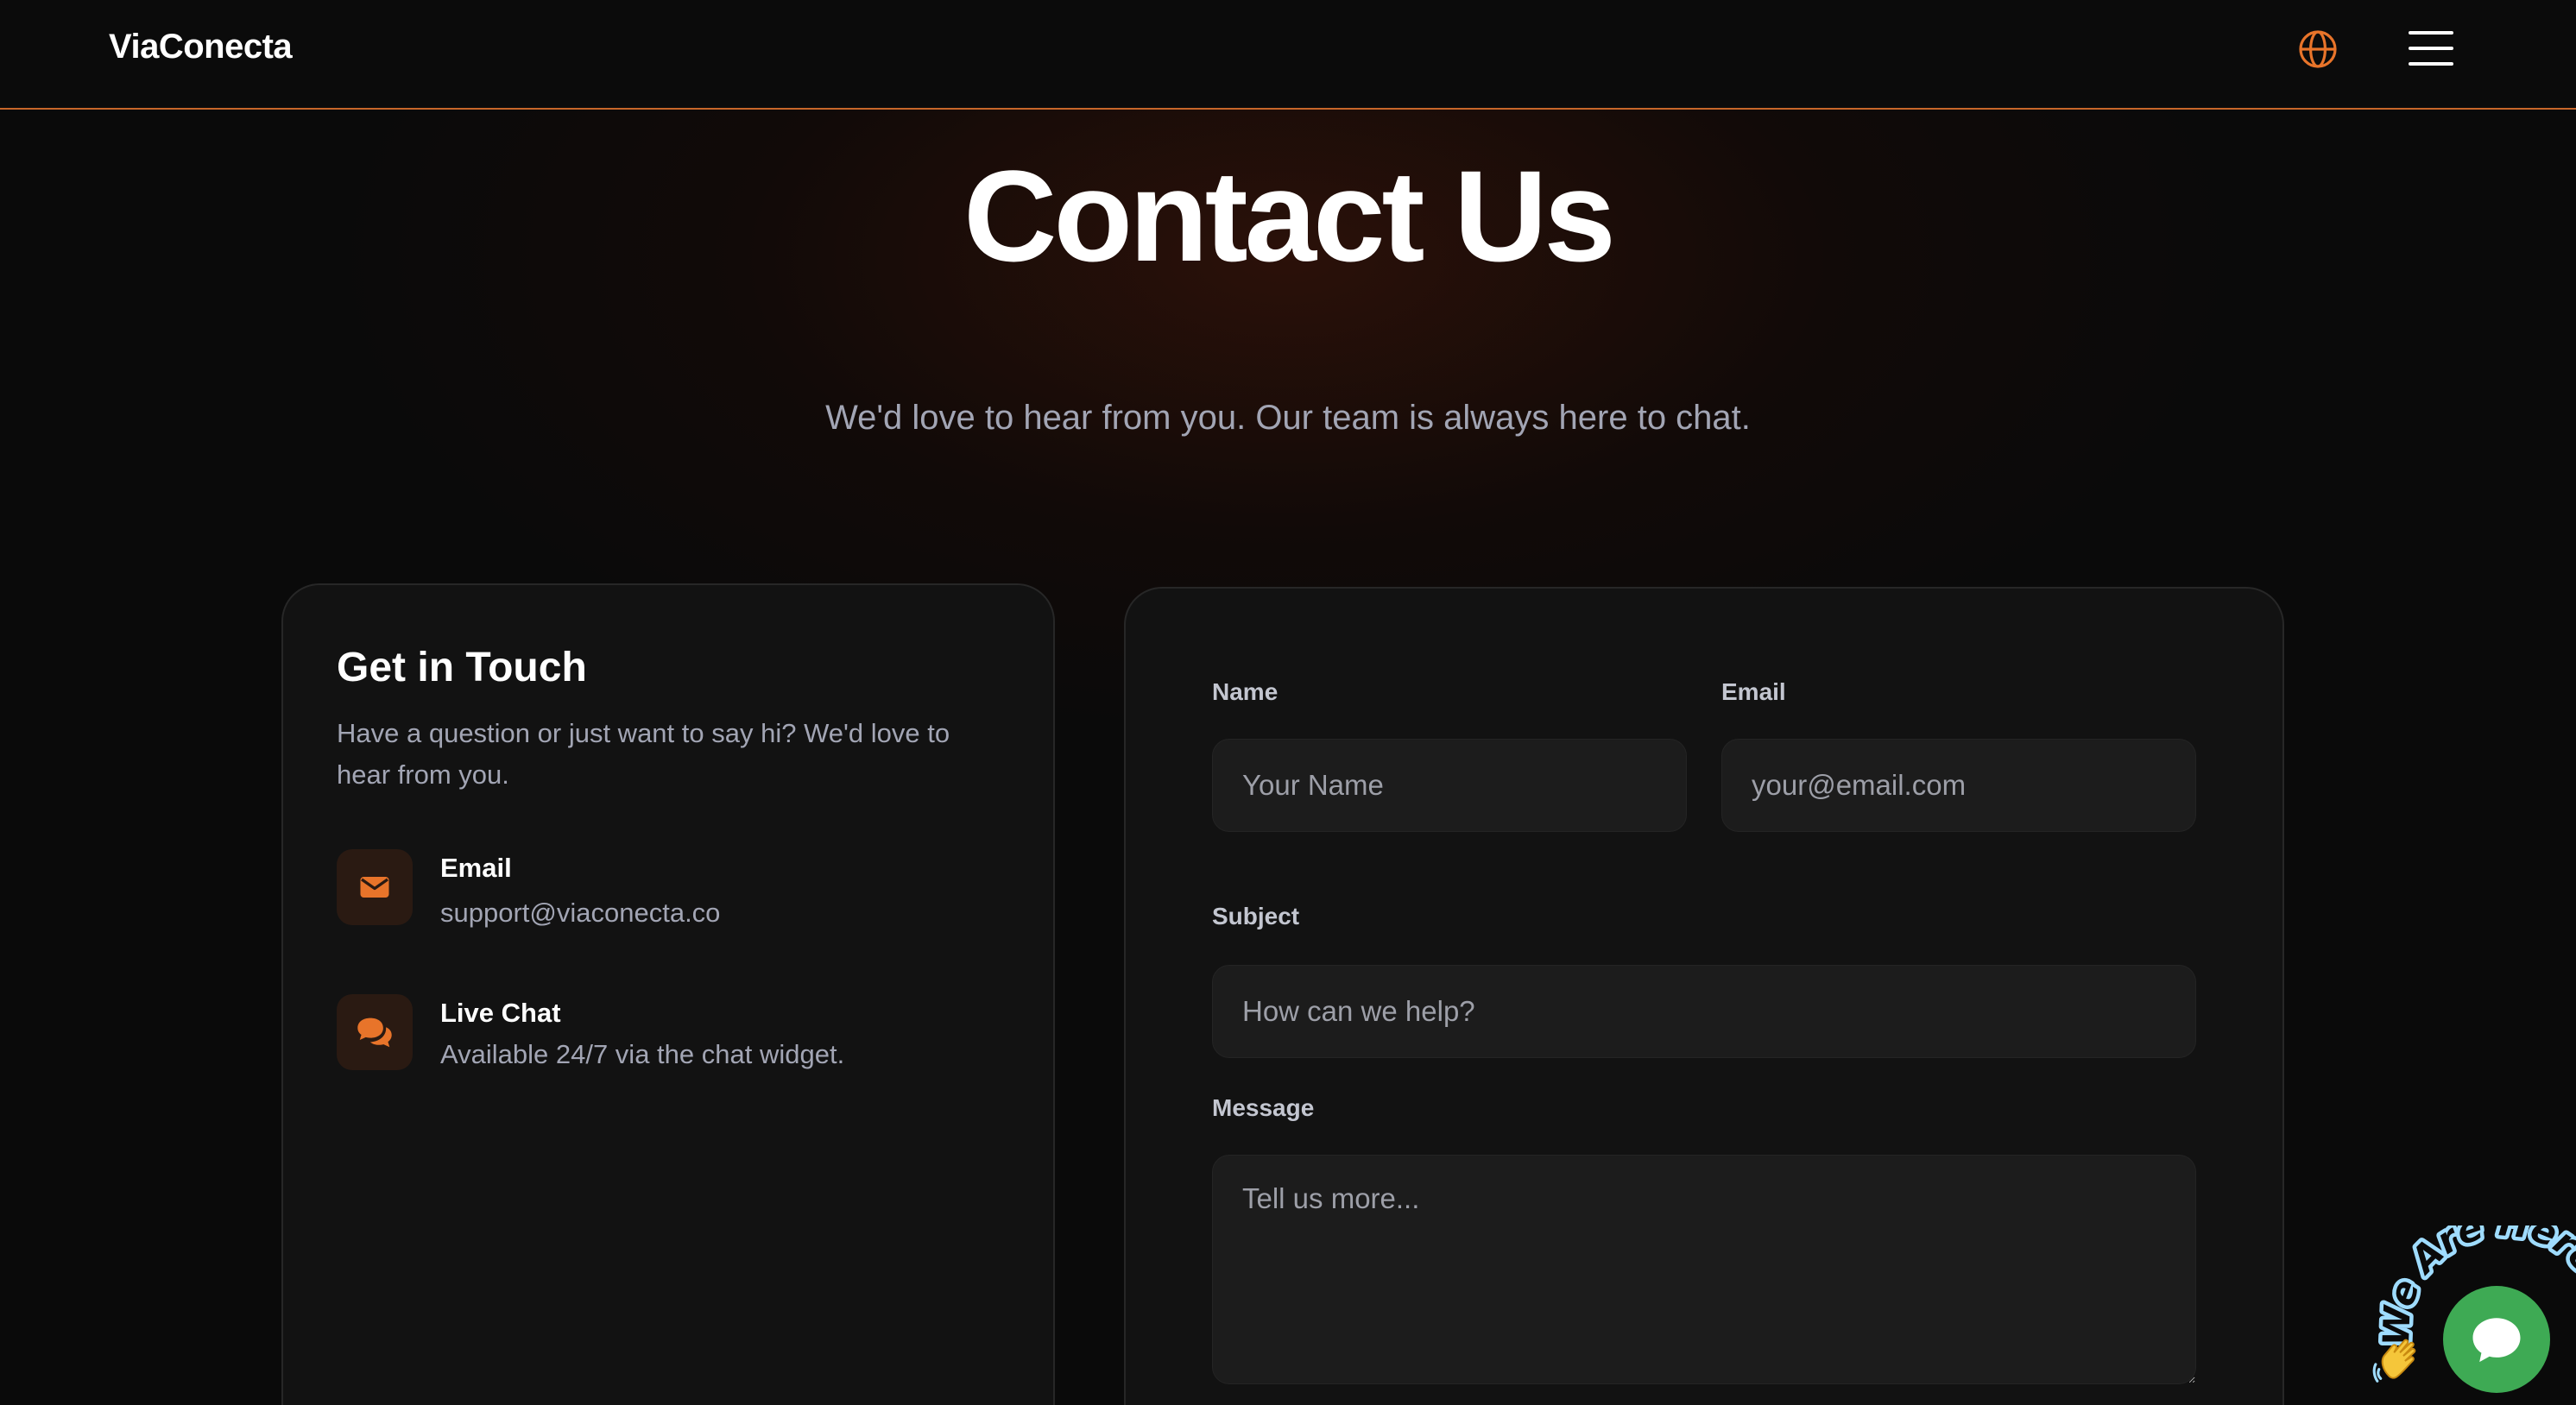  I want to click on contact-email-link: support@viaconecta.co, so click(580, 913).